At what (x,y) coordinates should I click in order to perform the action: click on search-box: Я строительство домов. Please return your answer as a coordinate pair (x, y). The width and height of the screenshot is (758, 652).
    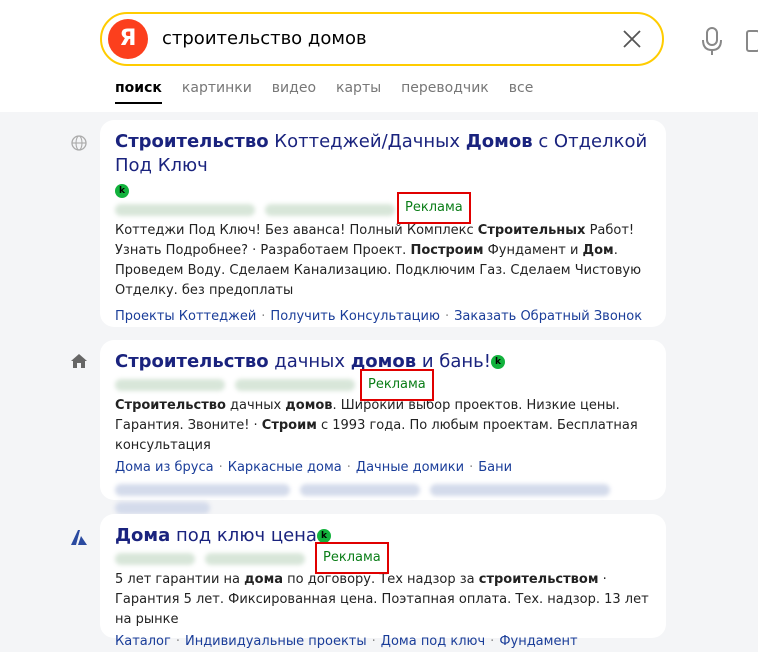
    Looking at the image, I should click on (382, 39).